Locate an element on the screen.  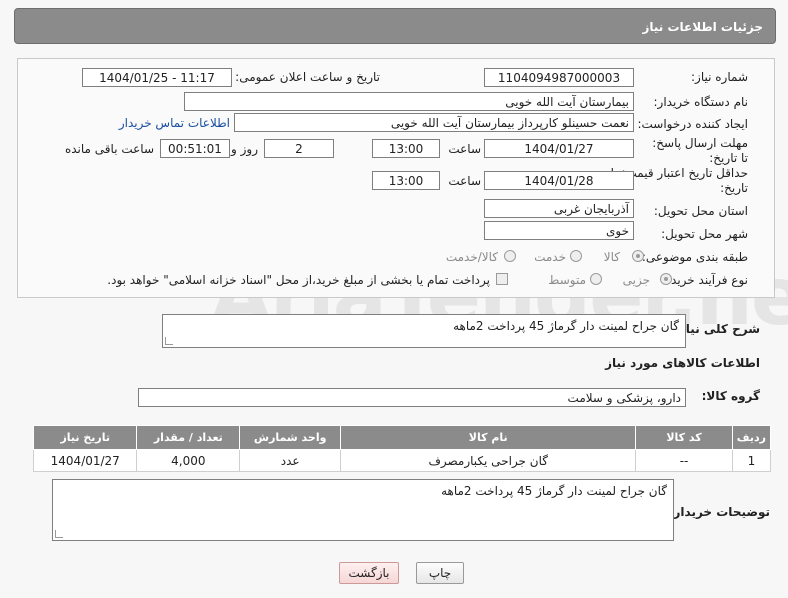
category-service-label: خدمت is located at coordinates (550, 257).